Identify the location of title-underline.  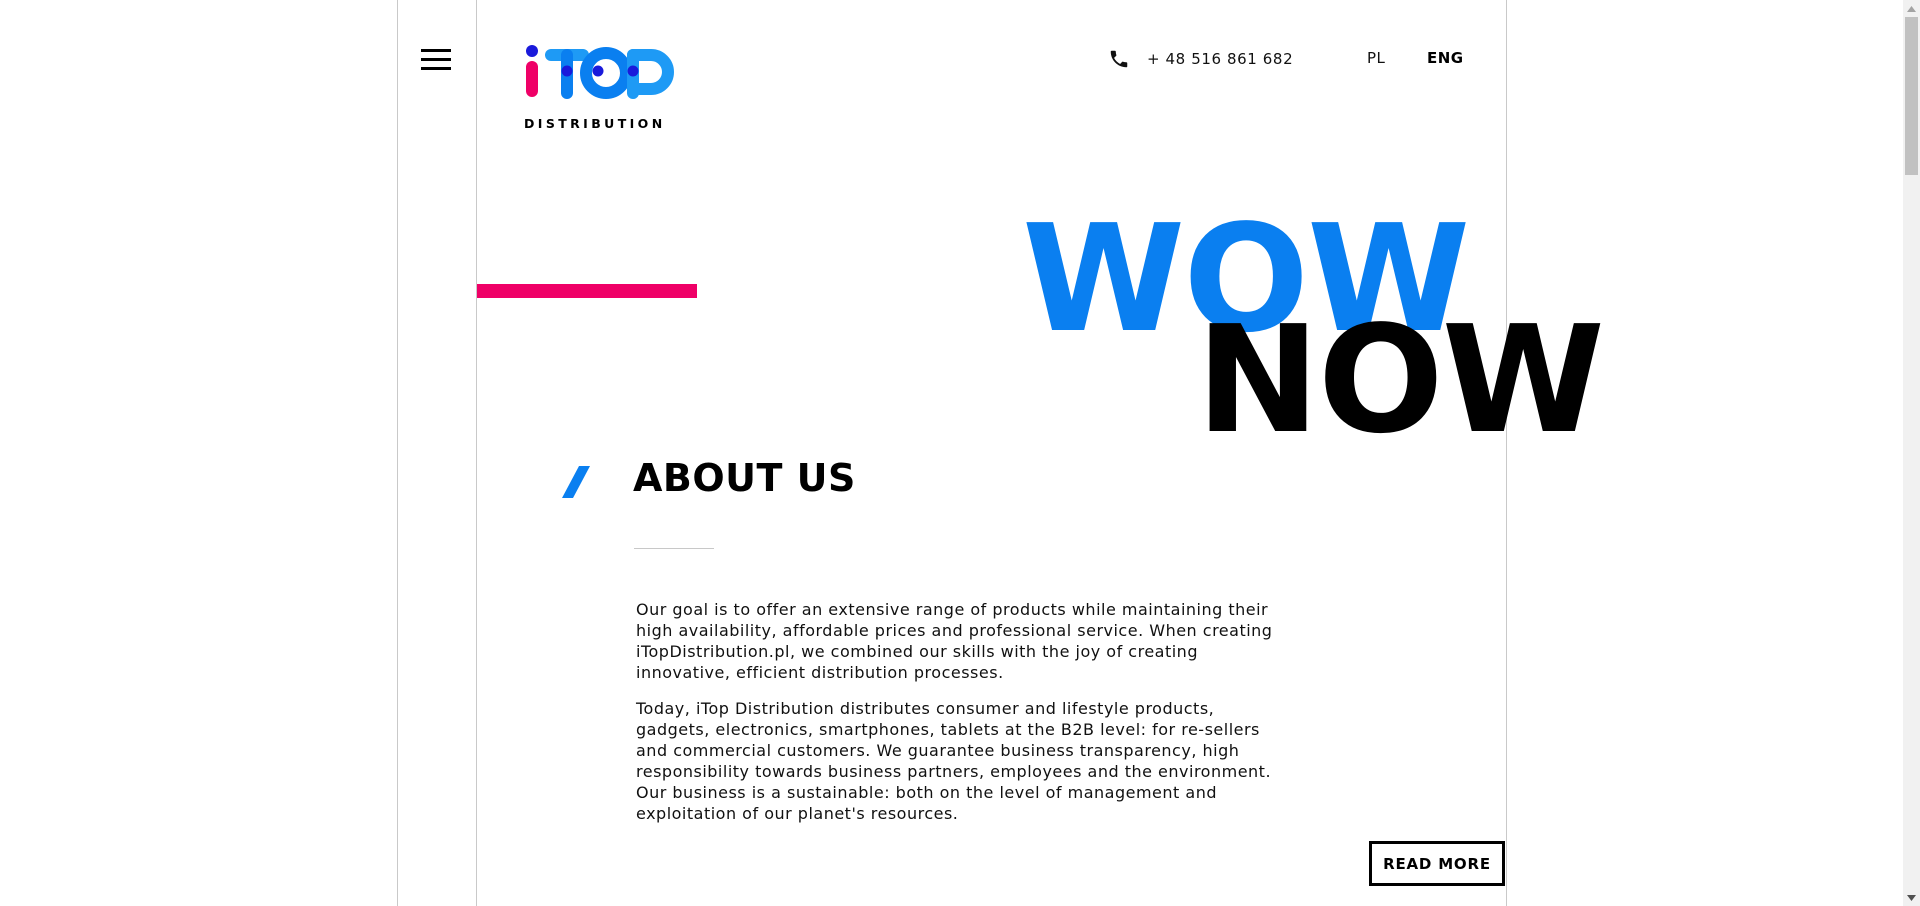
(674, 548).